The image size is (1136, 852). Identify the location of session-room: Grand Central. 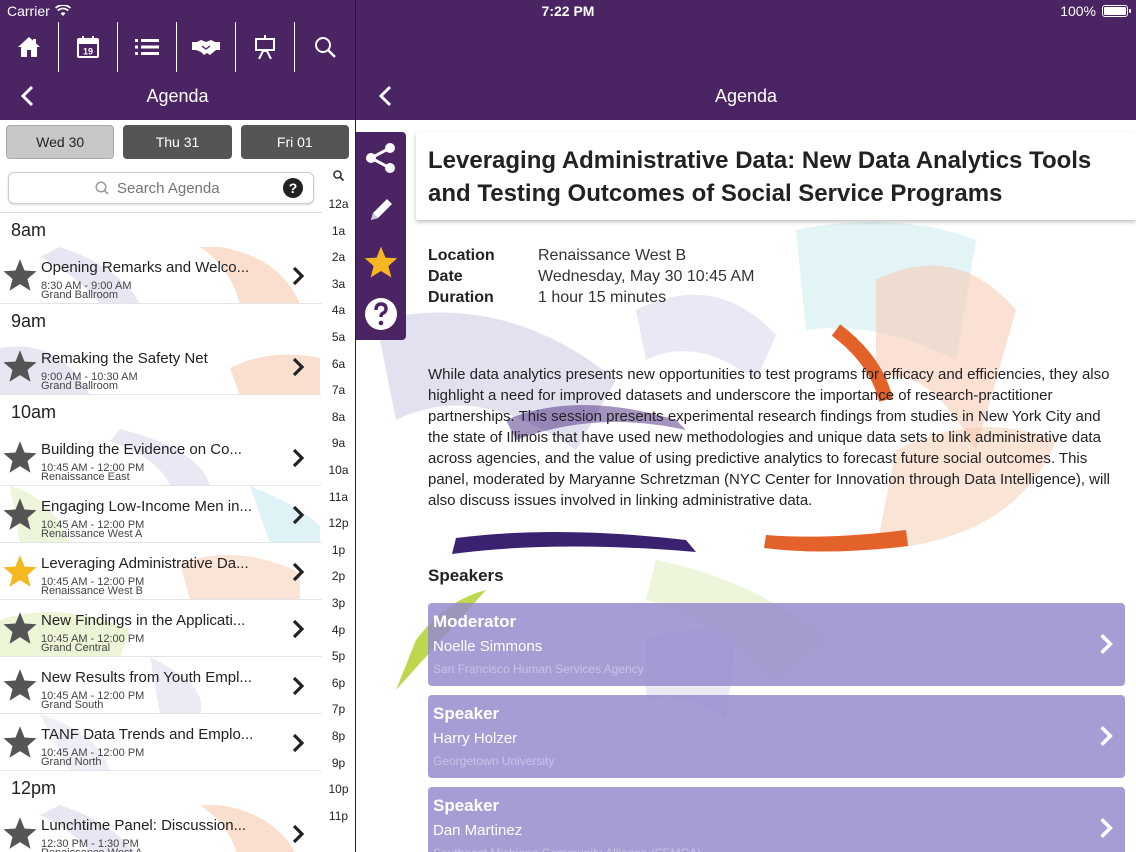
(76, 648).